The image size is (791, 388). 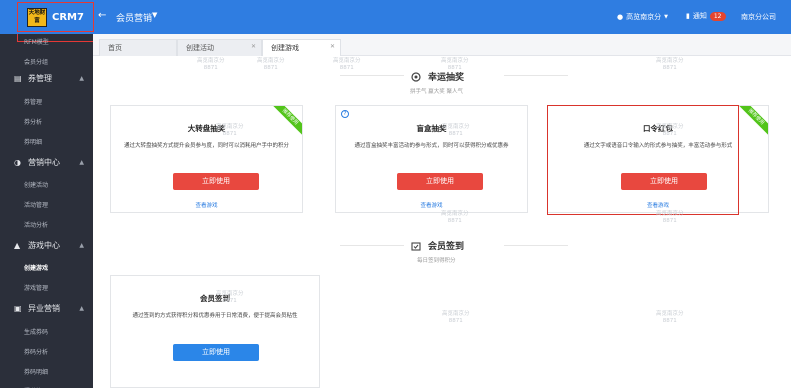 I want to click on sidebar-group-label: 券管理, so click(x=40, y=78).